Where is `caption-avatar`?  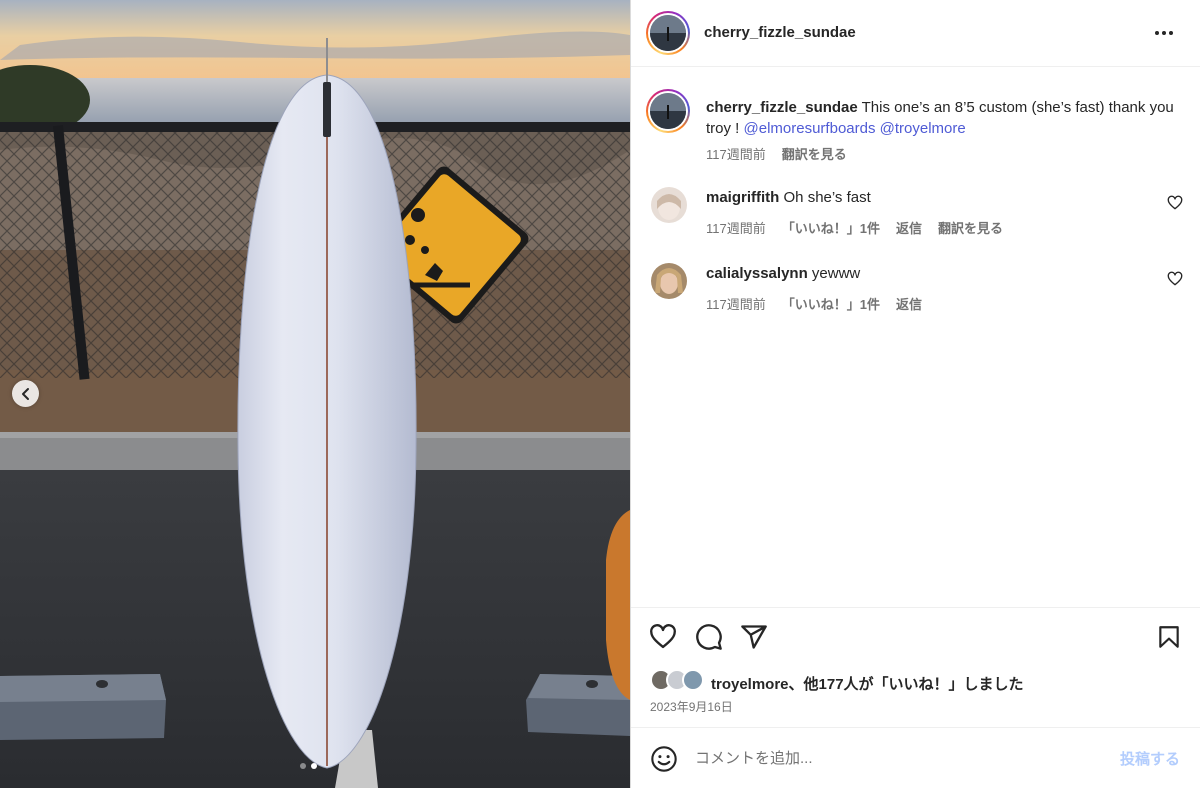
caption-avatar is located at coordinates (668, 111).